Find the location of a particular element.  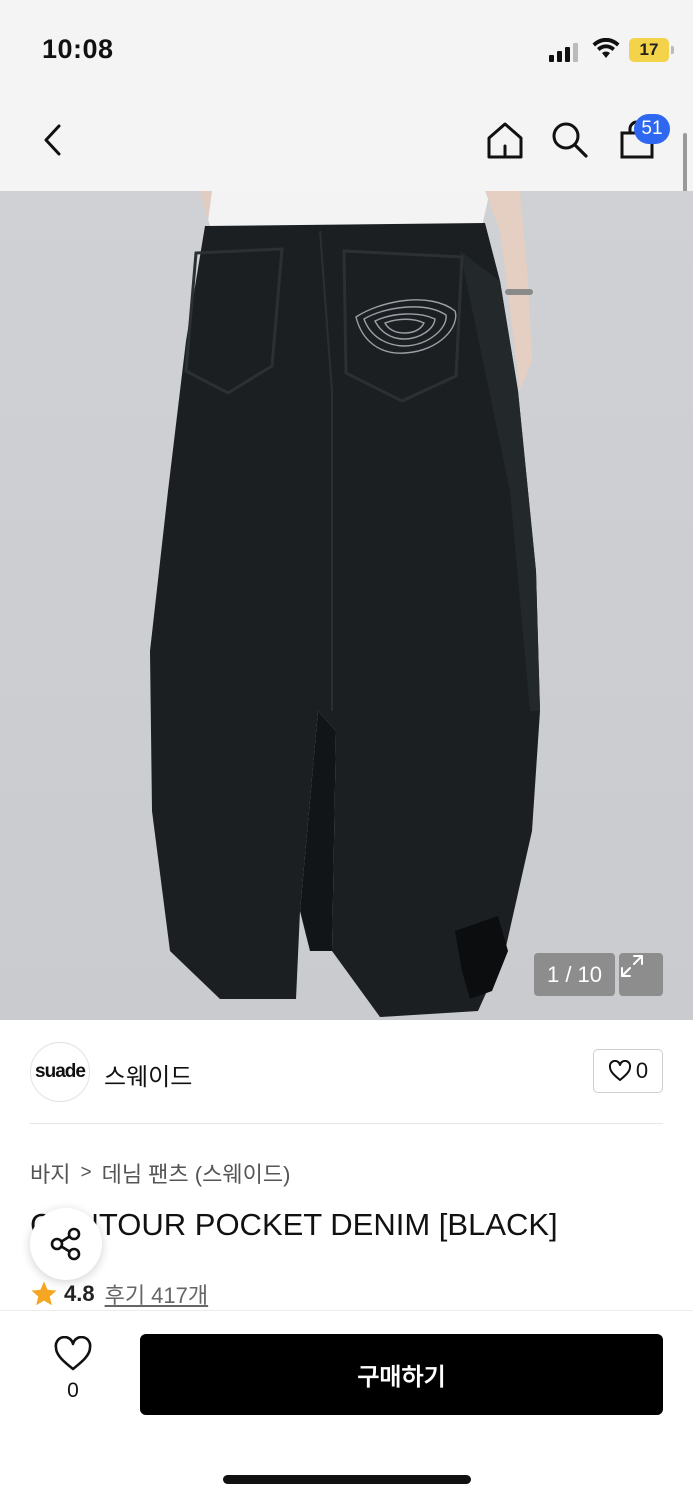

brand-name: 스웨이드 is located at coordinates (148, 1074).